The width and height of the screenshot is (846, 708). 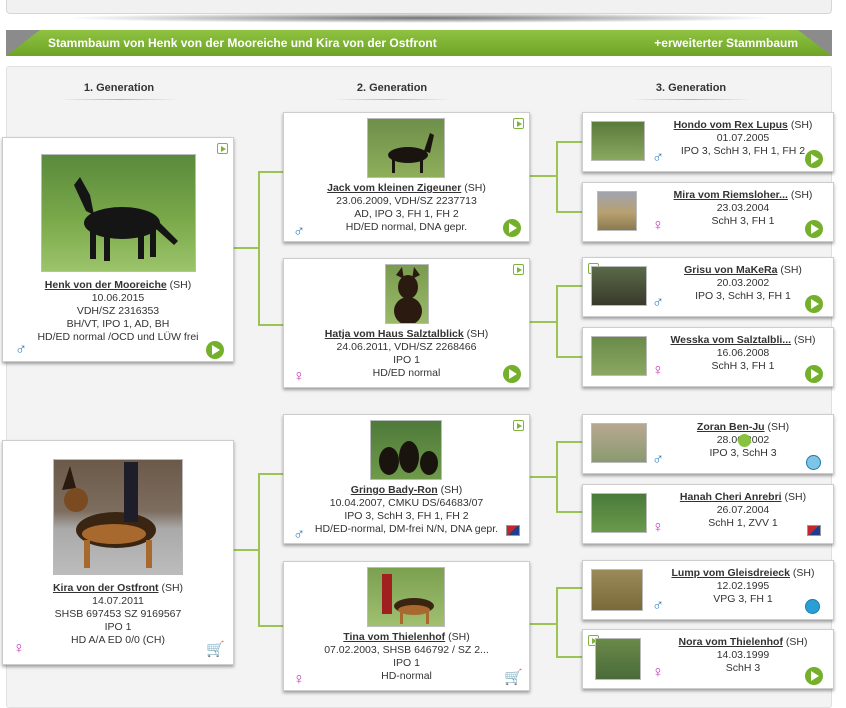 What do you see at coordinates (106, 285) in the screenshot?
I see `dog-name-link: Henk von der Mooreiche` at bounding box center [106, 285].